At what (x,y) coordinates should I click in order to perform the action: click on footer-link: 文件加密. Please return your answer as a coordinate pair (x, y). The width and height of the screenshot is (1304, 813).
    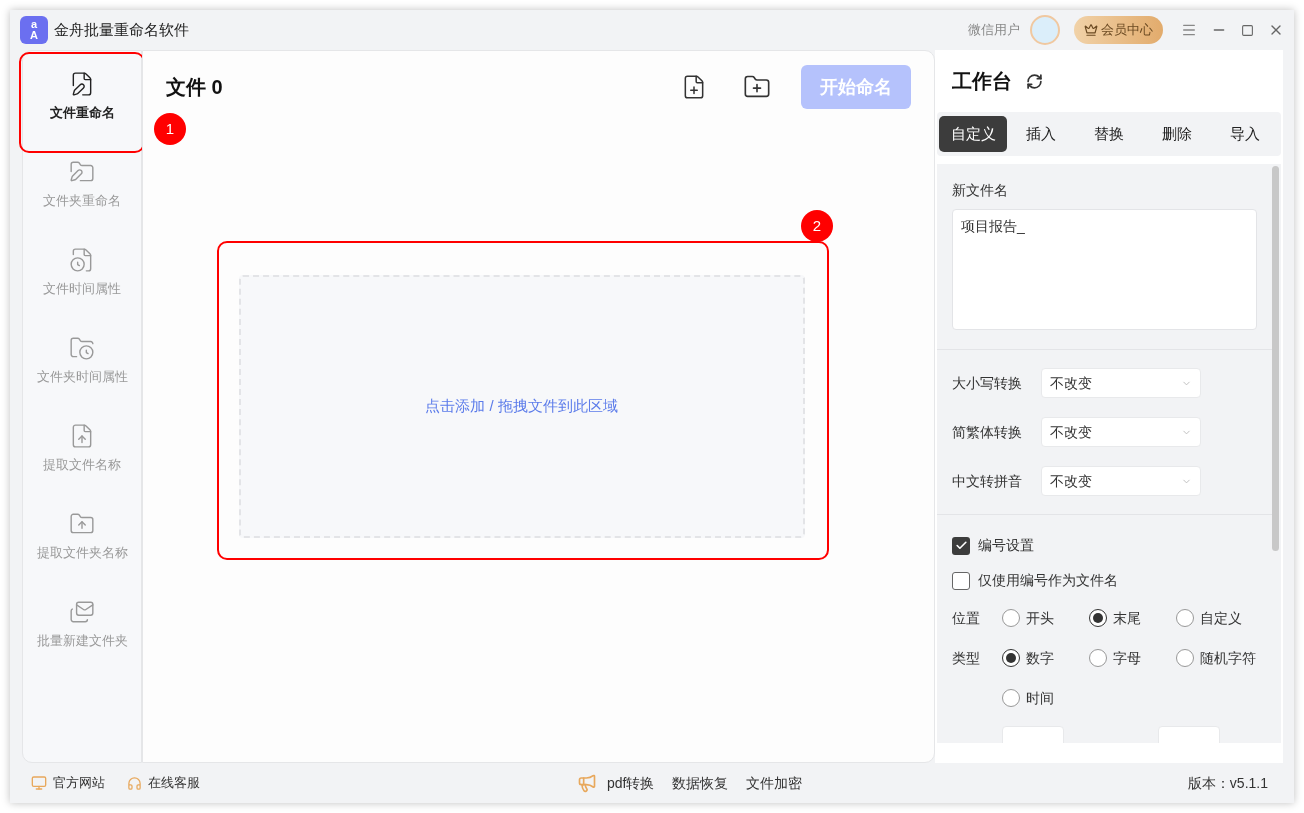
    Looking at the image, I should click on (774, 783).